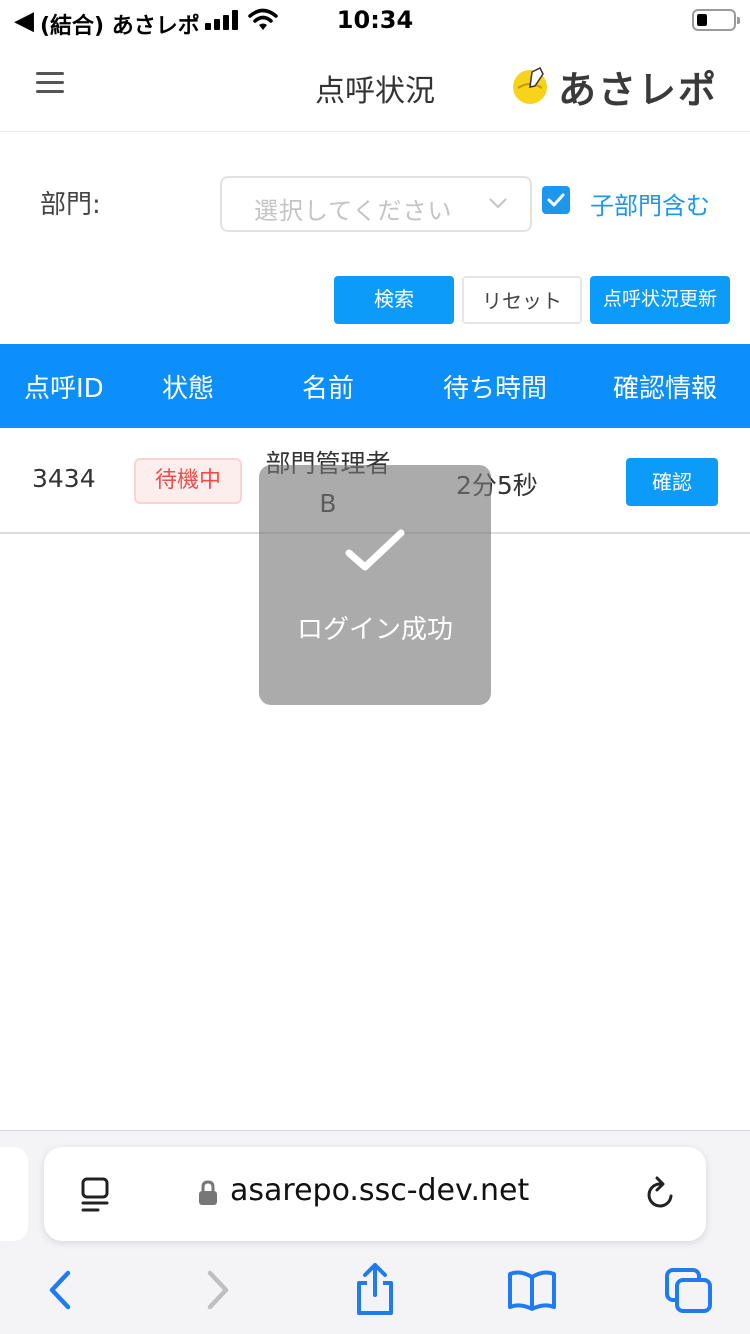  I want to click on dept-select: 選択してください, so click(376, 204).